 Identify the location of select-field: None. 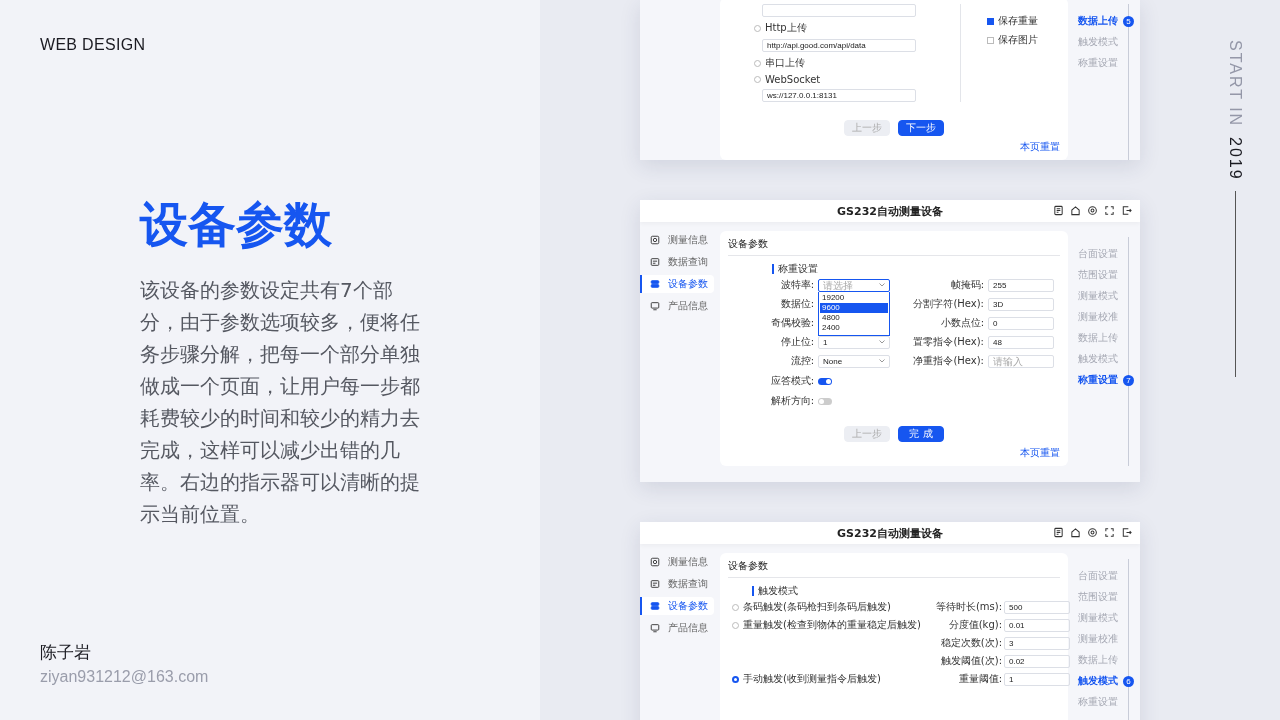
(854, 361).